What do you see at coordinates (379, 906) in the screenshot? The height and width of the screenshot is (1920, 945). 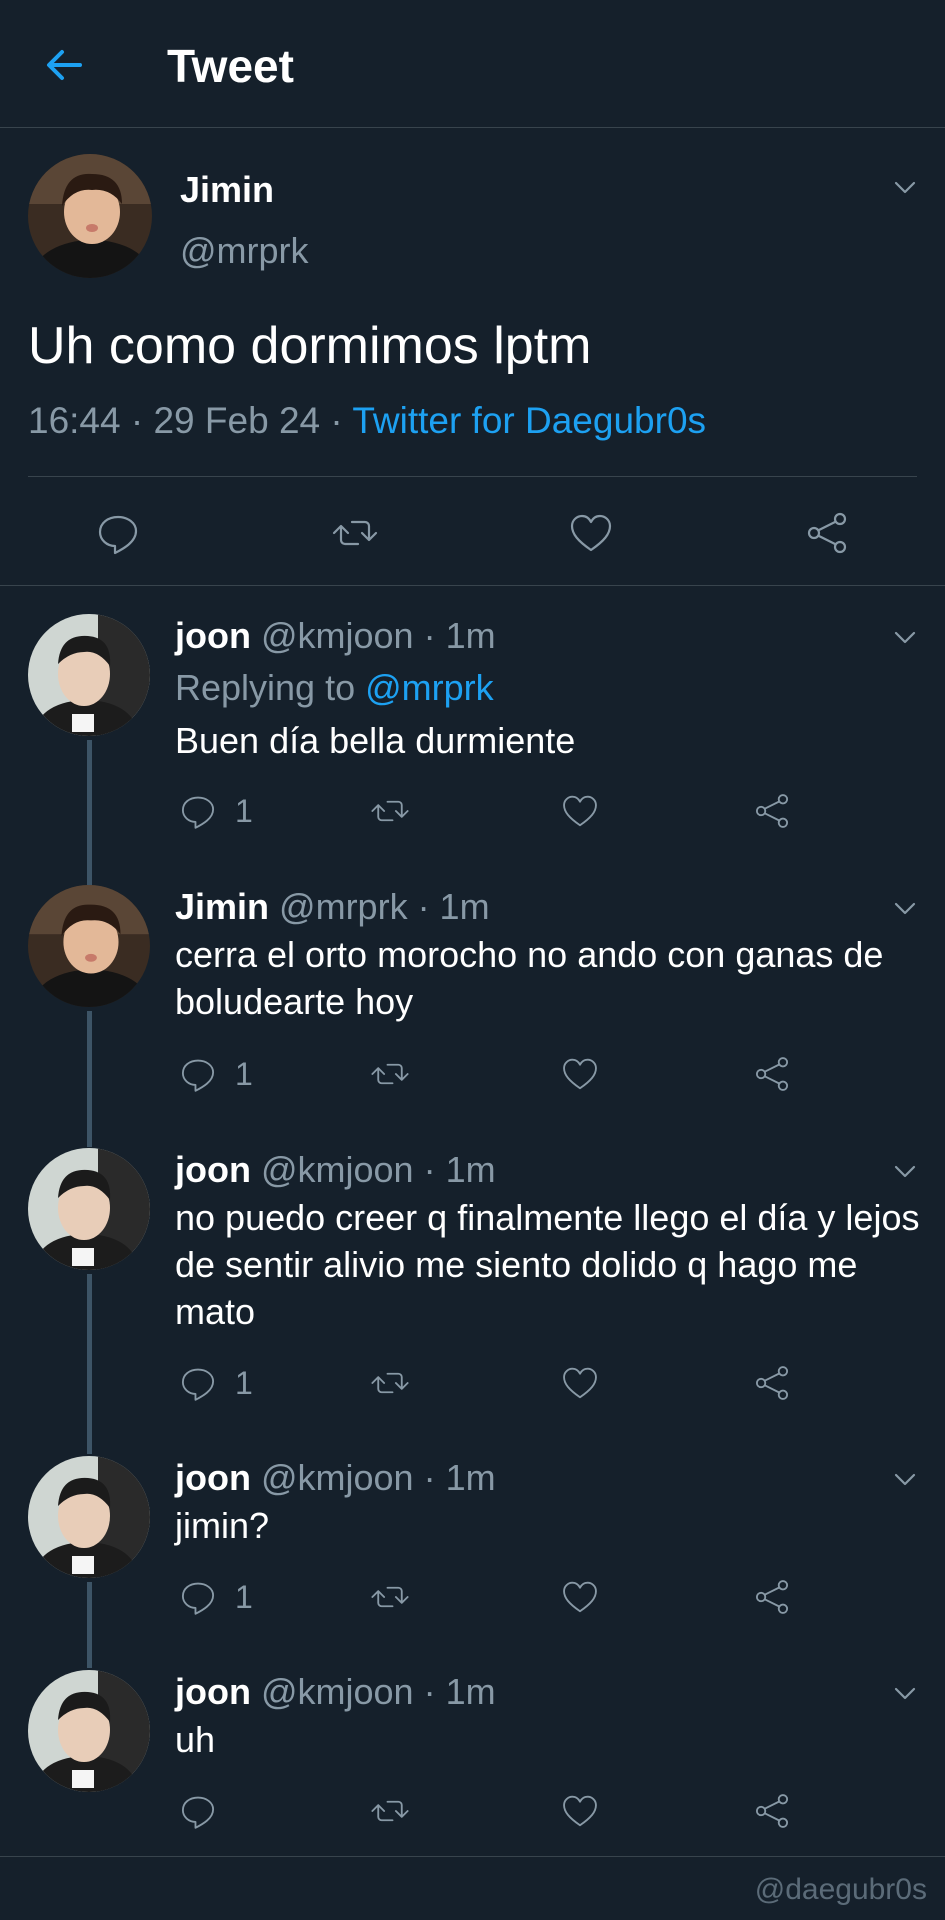 I see `reply-handle-time: @mrprk · 1m` at bounding box center [379, 906].